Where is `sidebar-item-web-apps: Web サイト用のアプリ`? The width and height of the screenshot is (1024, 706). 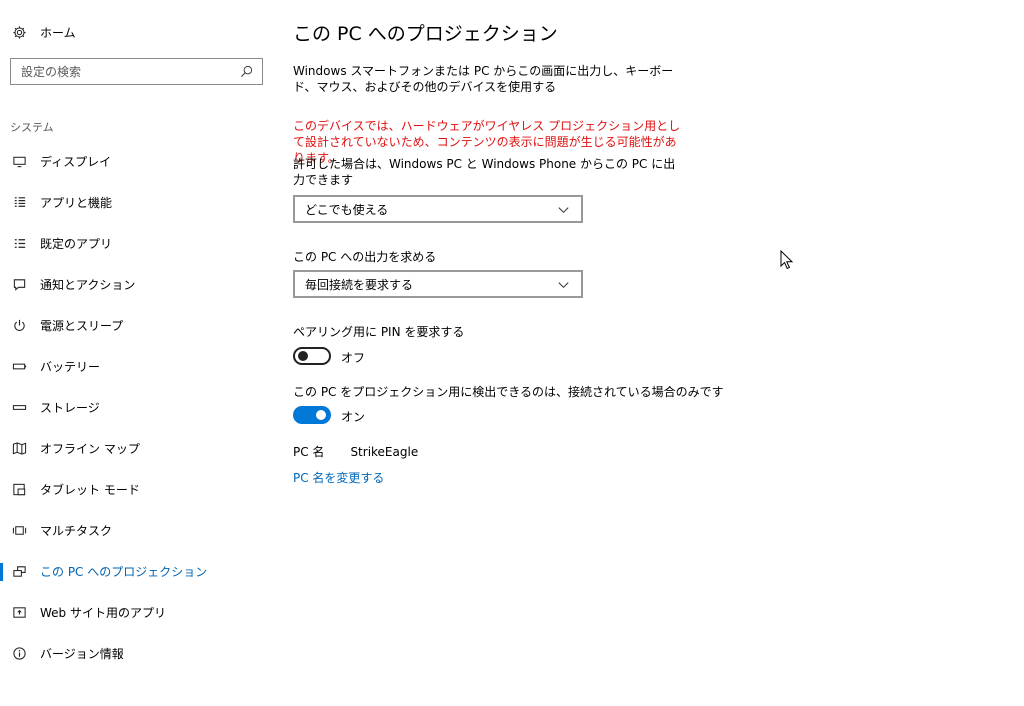
sidebar-item-web-apps: Web サイト用のアプリ is located at coordinates (138, 612).